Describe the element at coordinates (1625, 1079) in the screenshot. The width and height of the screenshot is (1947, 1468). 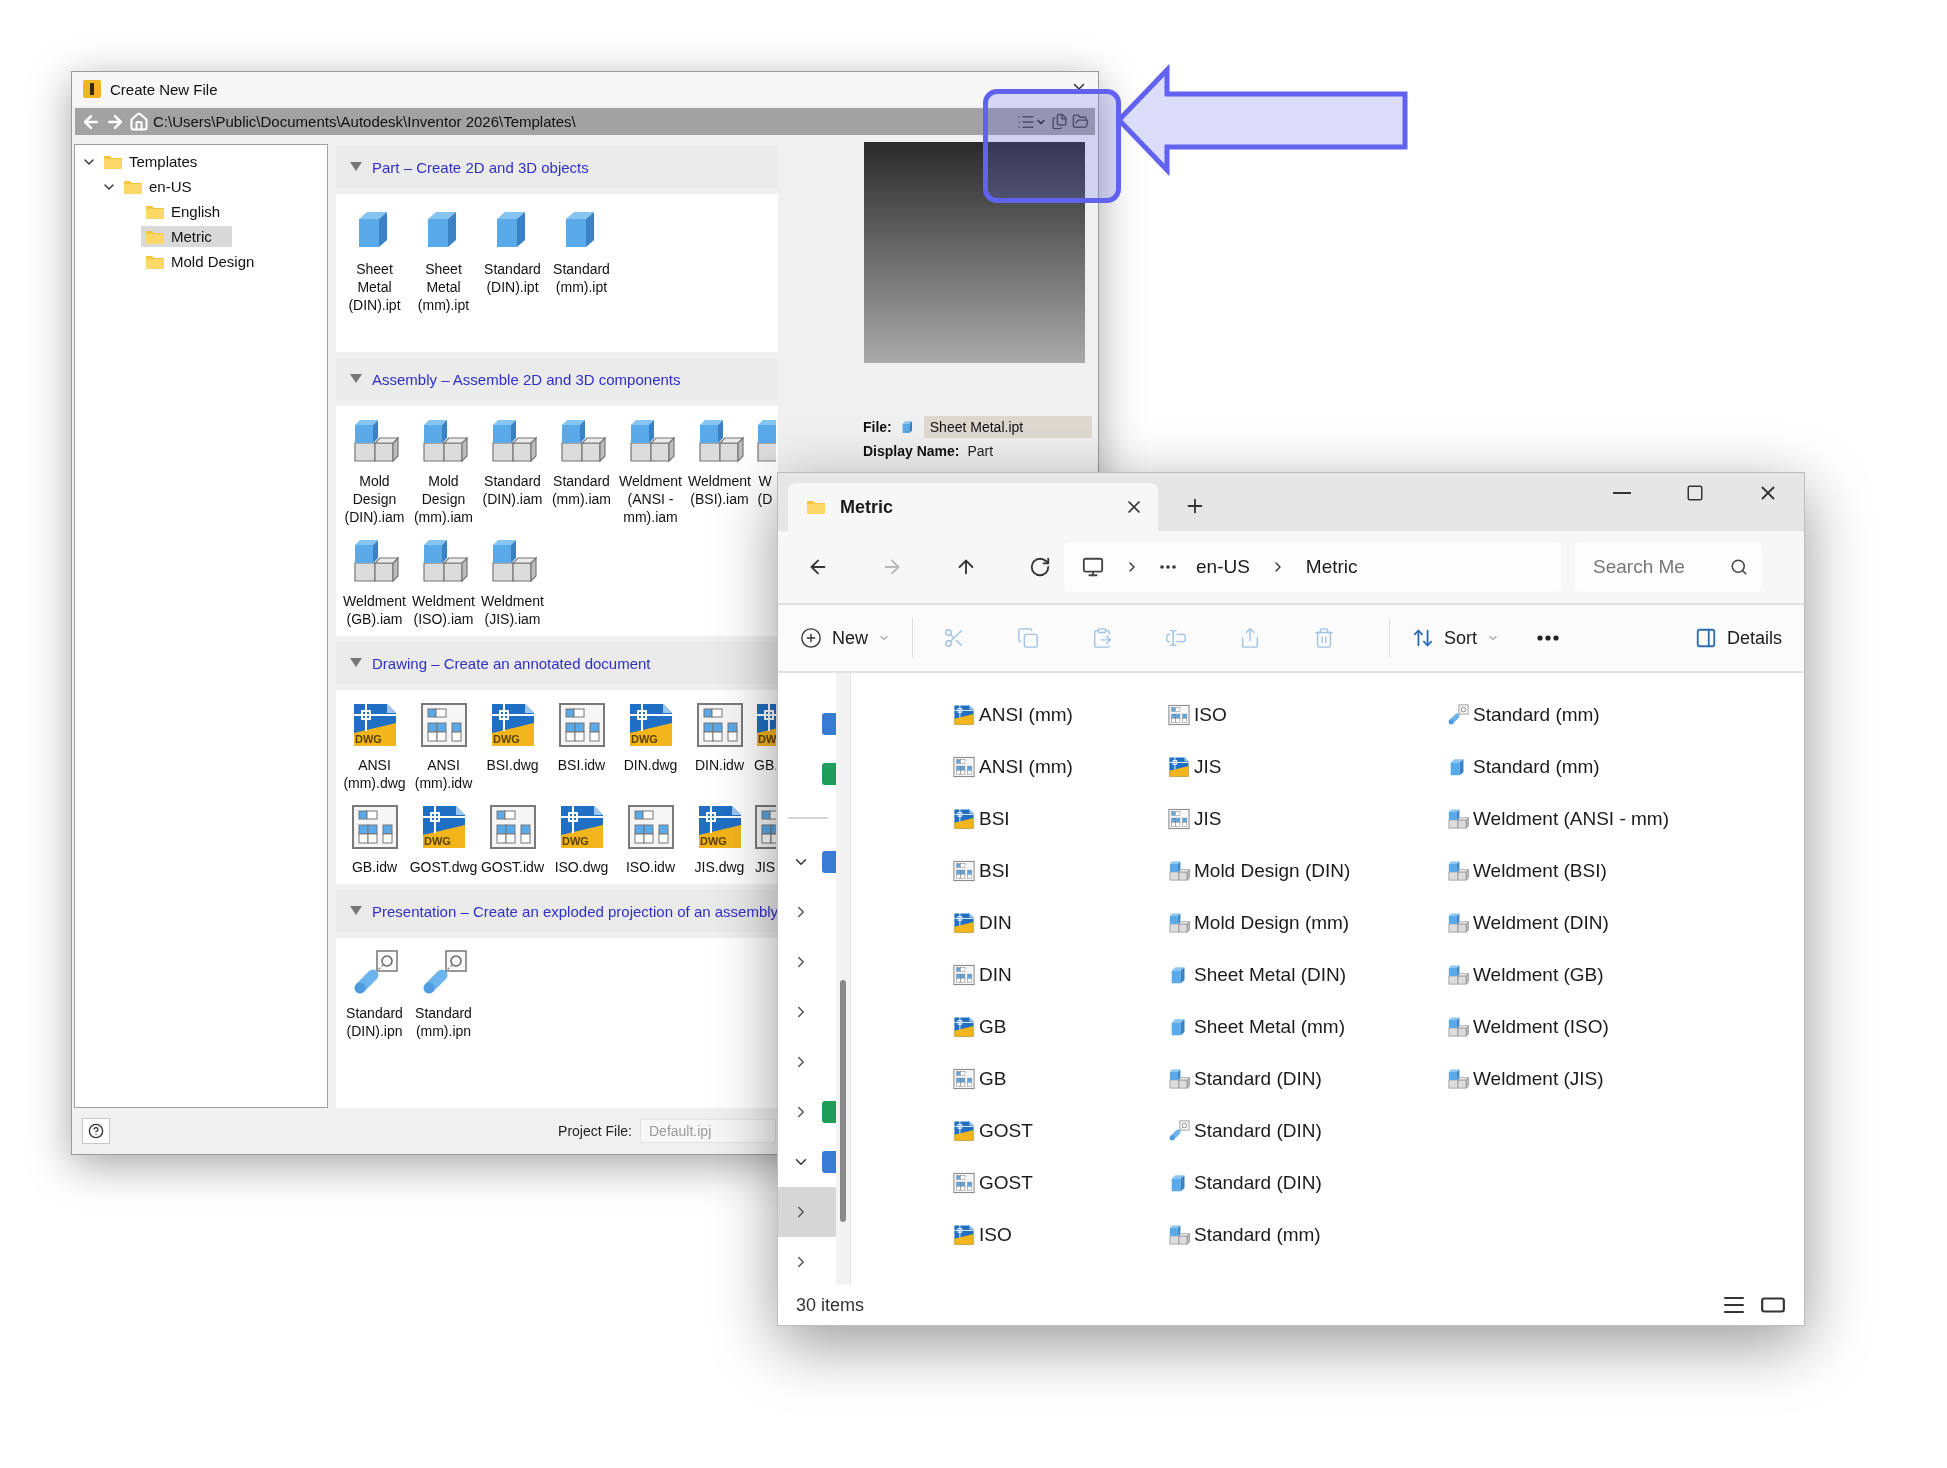
I see `file-item: Weldment (JIS)` at that location.